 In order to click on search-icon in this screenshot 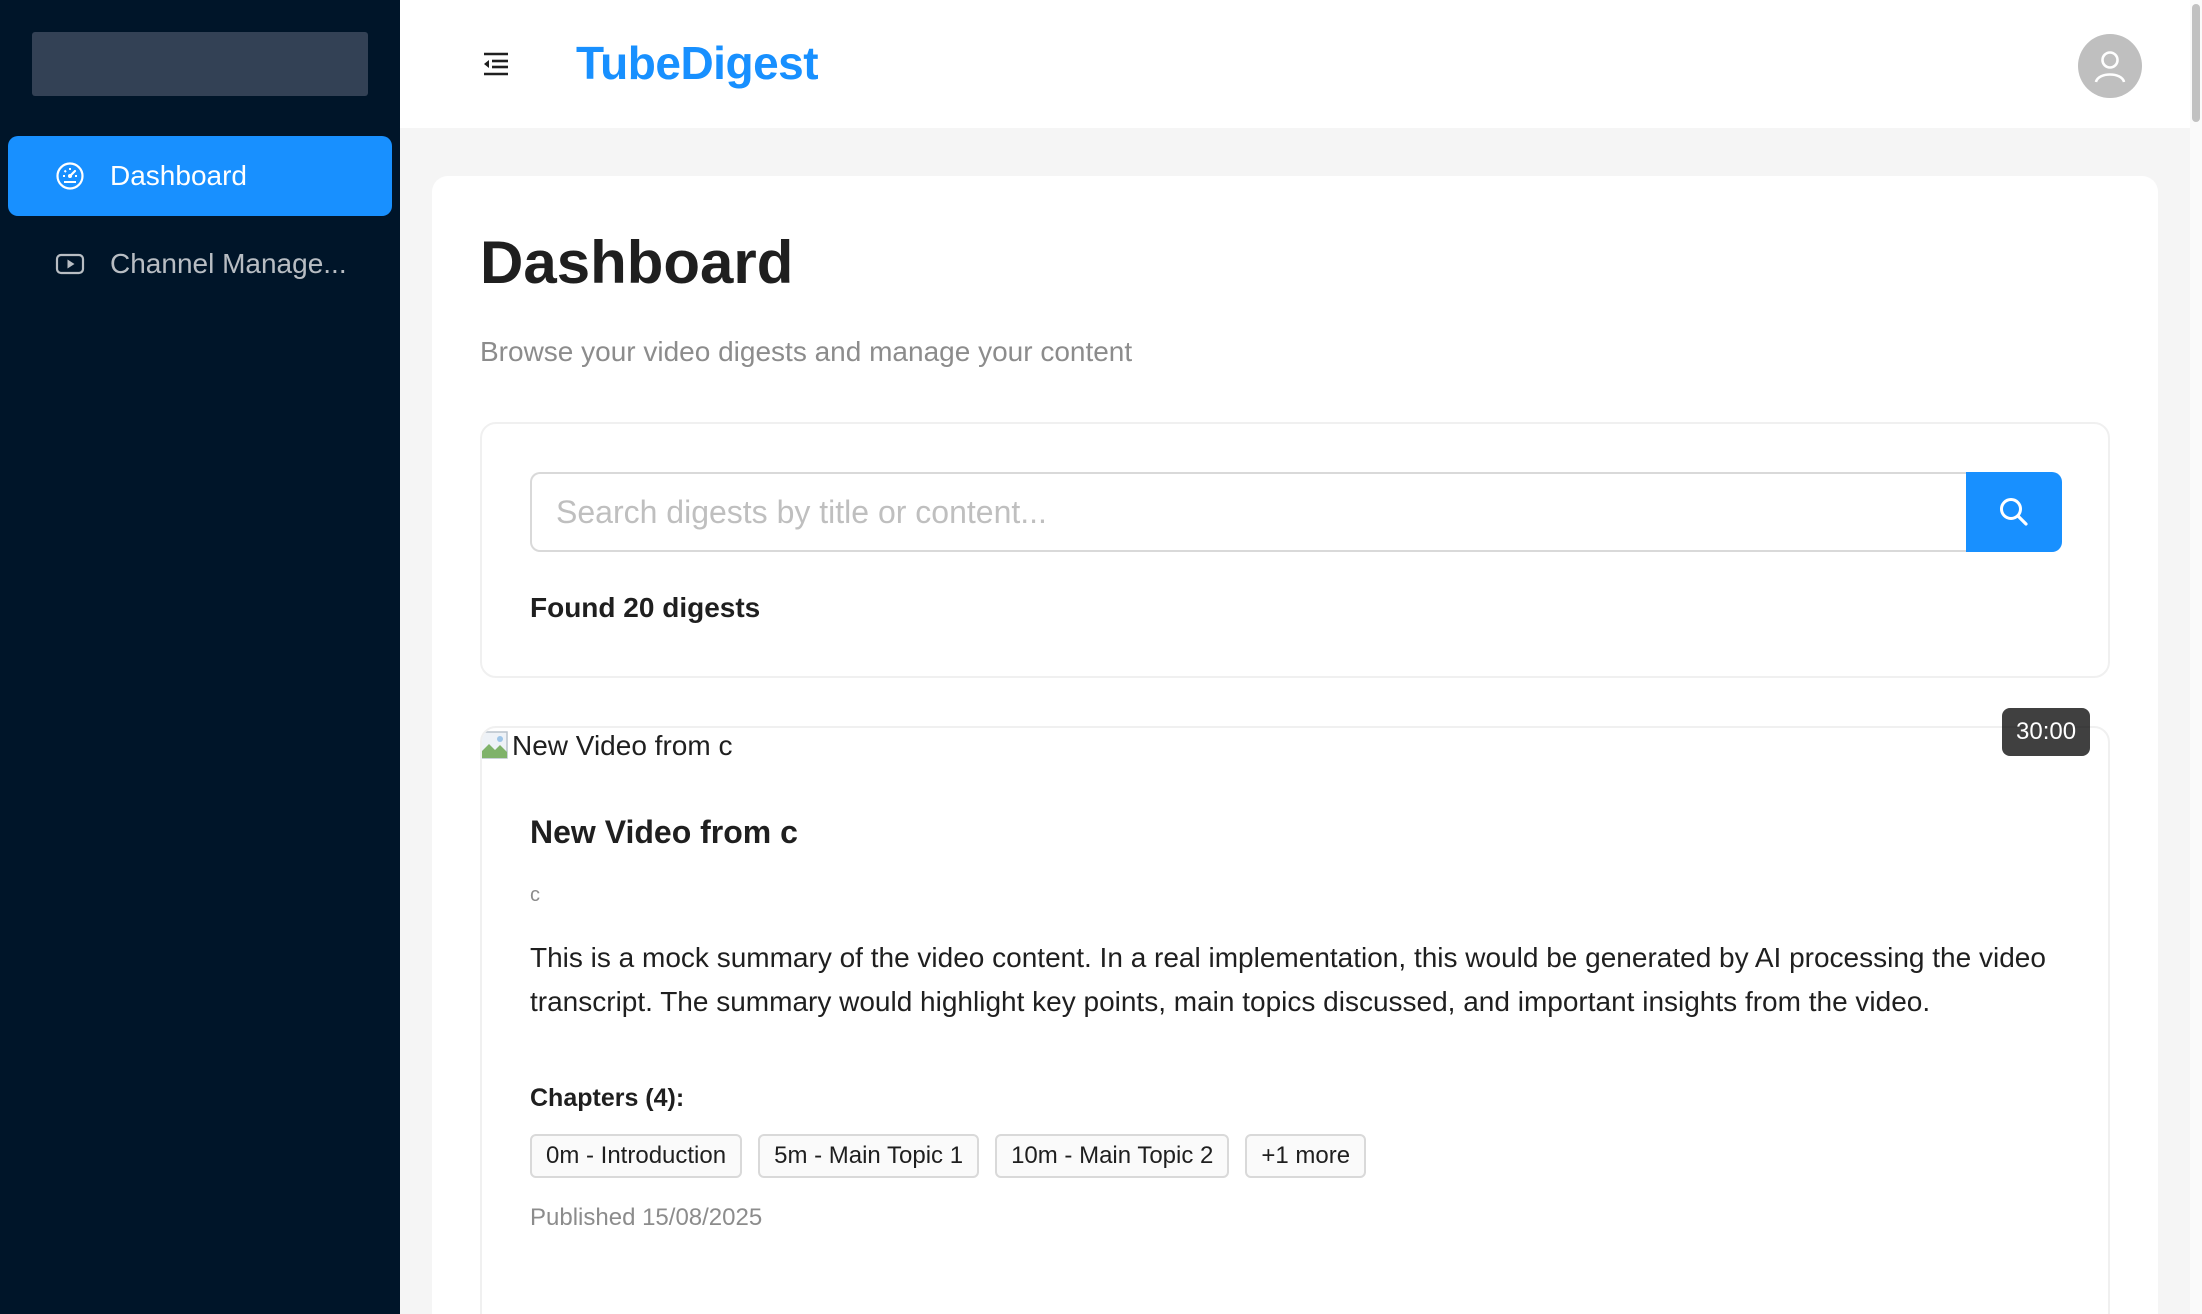, I will do `click(2014, 512)`.